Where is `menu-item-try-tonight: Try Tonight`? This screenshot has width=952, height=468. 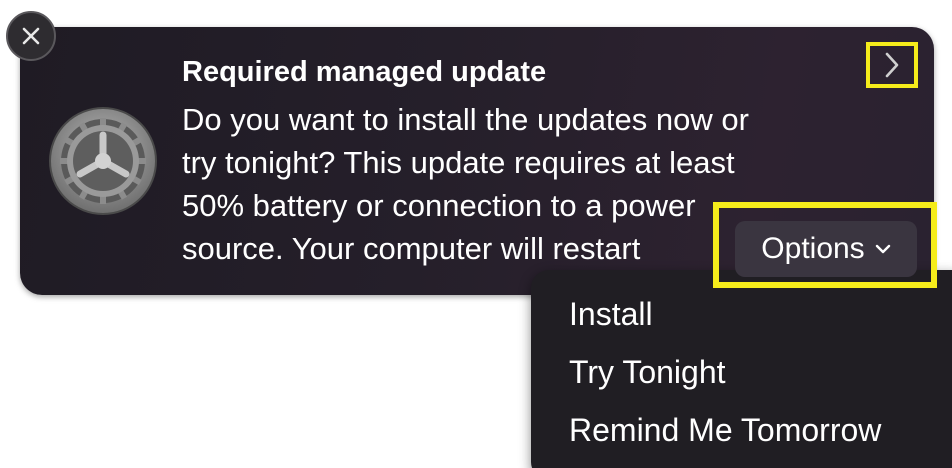 menu-item-try-tonight: Try Tonight is located at coordinates (647, 372).